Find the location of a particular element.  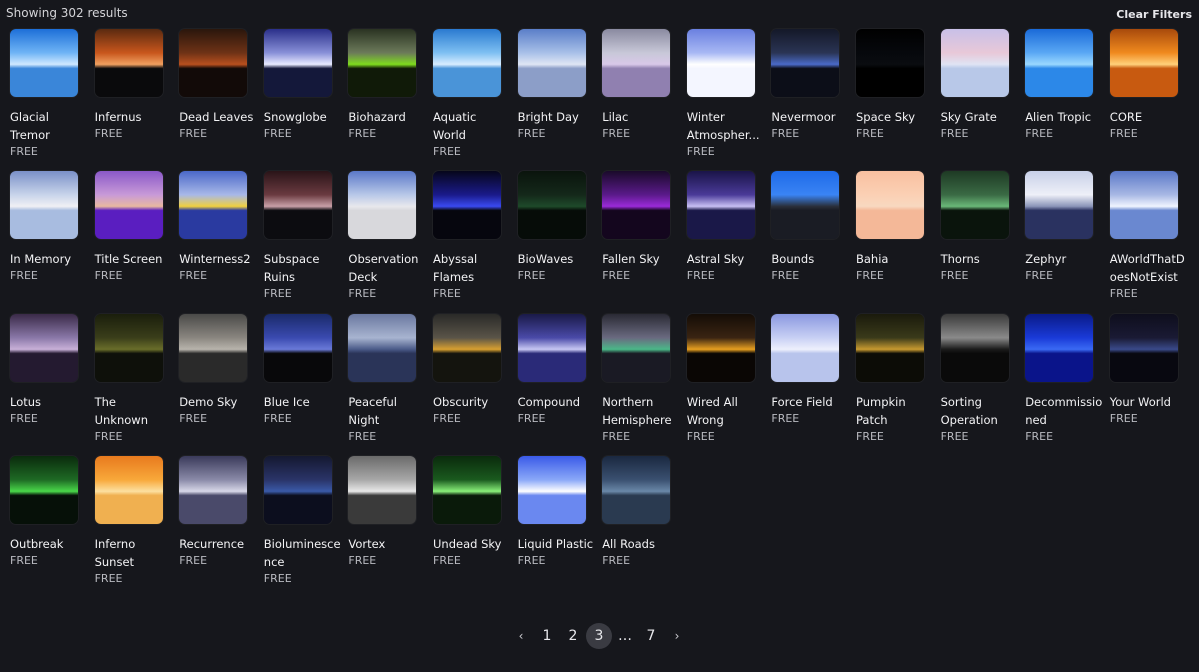

skybox-card: Zephyr FREE is located at coordinates (1067, 227).